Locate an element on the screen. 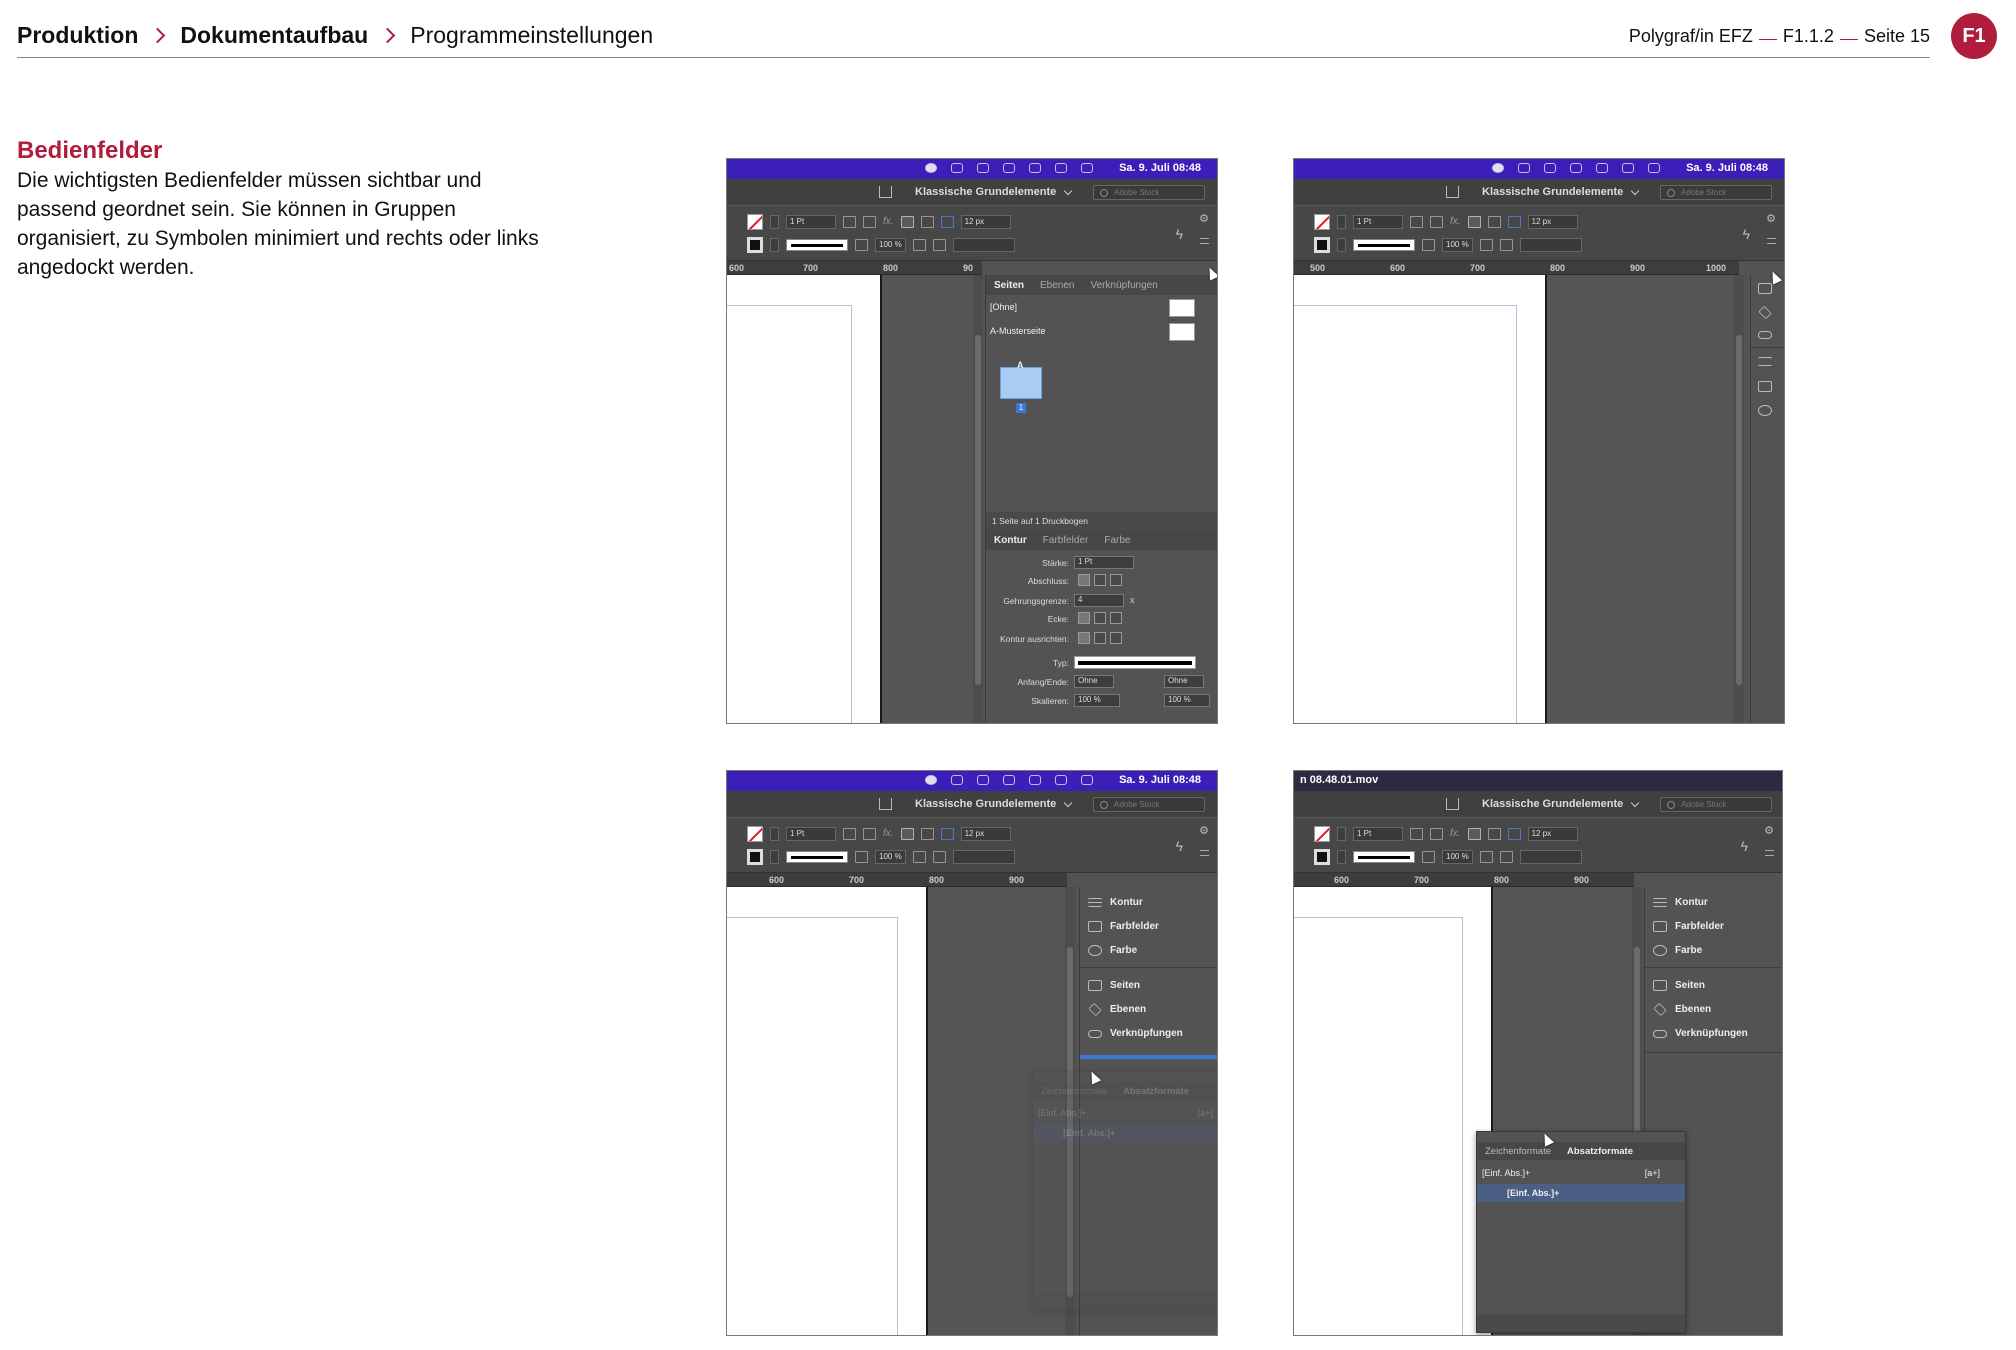 This screenshot has height=1350, width=2016. master-none-label: [Ohne] is located at coordinates (1003, 307).